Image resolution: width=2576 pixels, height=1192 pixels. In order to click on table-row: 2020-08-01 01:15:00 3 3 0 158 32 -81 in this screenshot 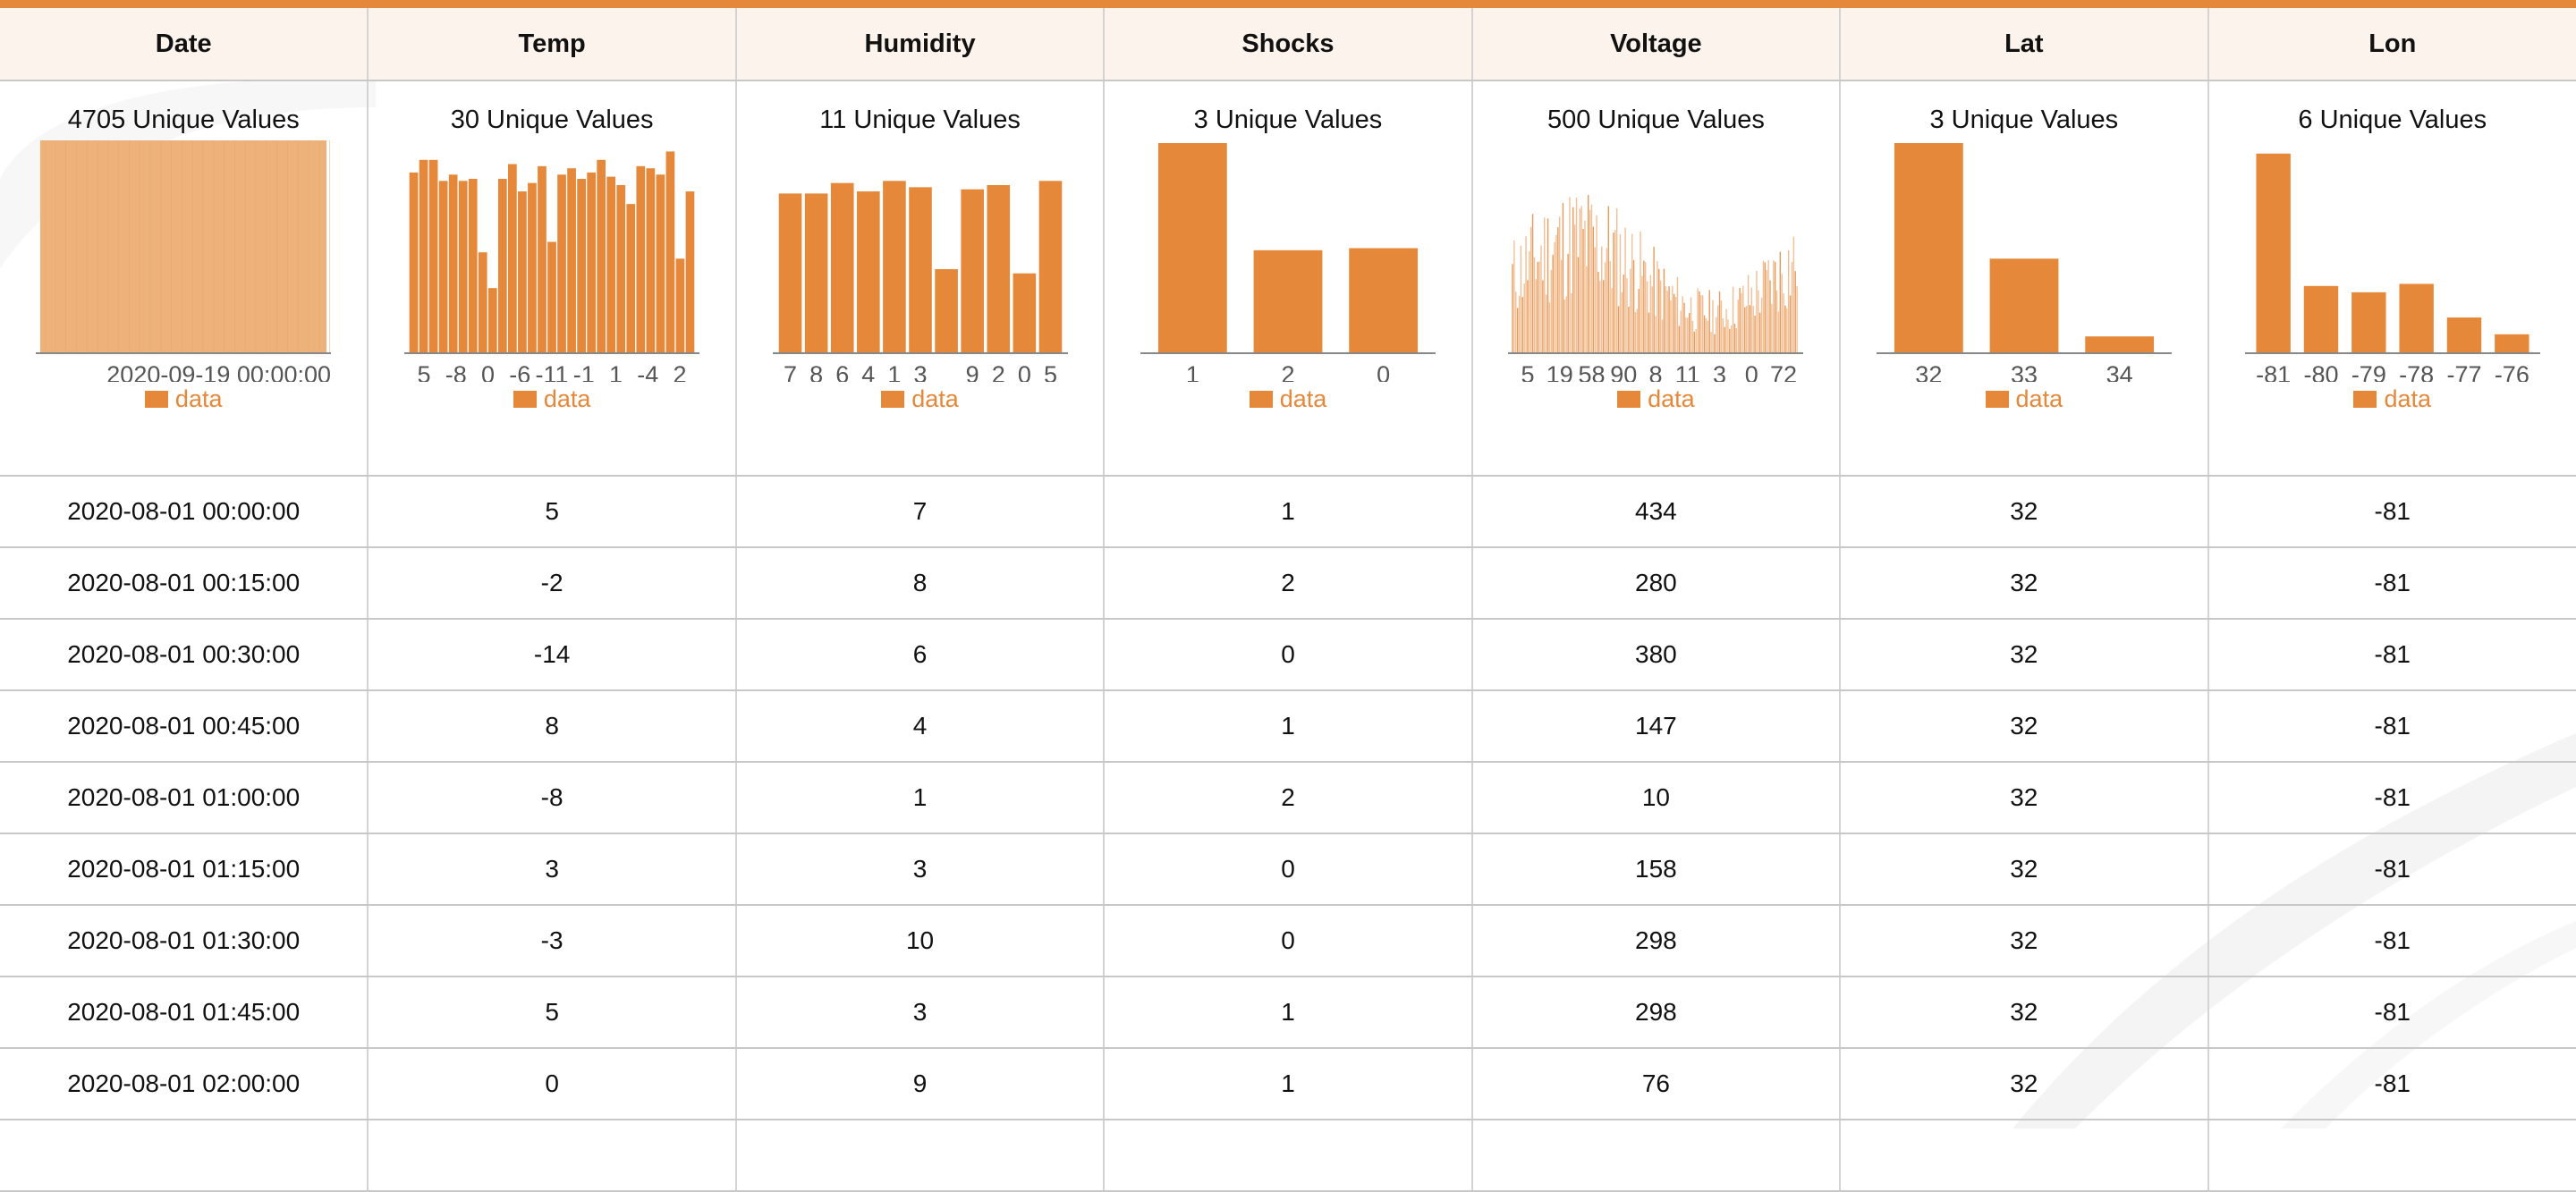, I will do `click(1288, 869)`.